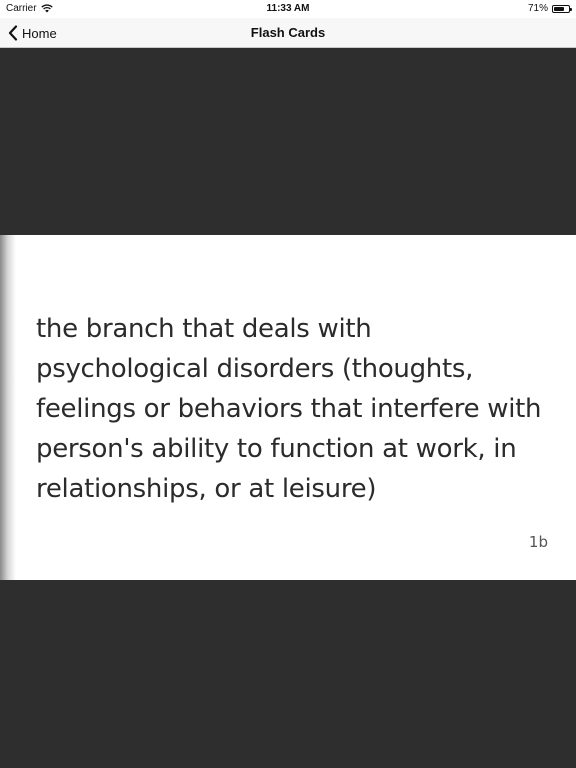  What do you see at coordinates (559, 8) in the screenshot?
I see `battery-fill` at bounding box center [559, 8].